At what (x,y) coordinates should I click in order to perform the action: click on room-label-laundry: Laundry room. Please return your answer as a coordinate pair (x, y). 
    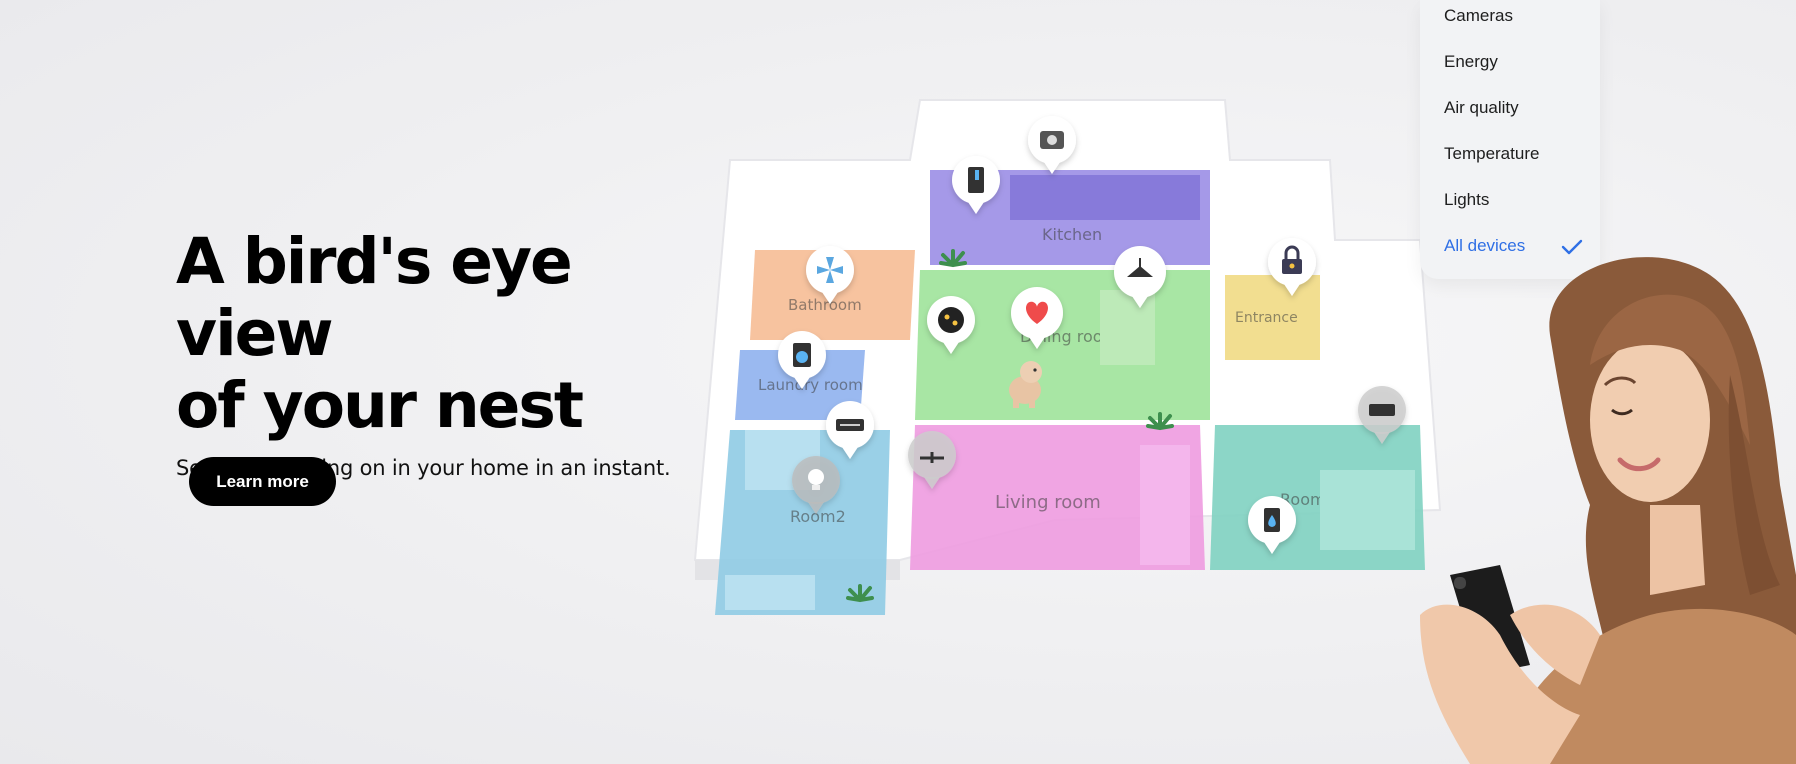
    Looking at the image, I should click on (810, 385).